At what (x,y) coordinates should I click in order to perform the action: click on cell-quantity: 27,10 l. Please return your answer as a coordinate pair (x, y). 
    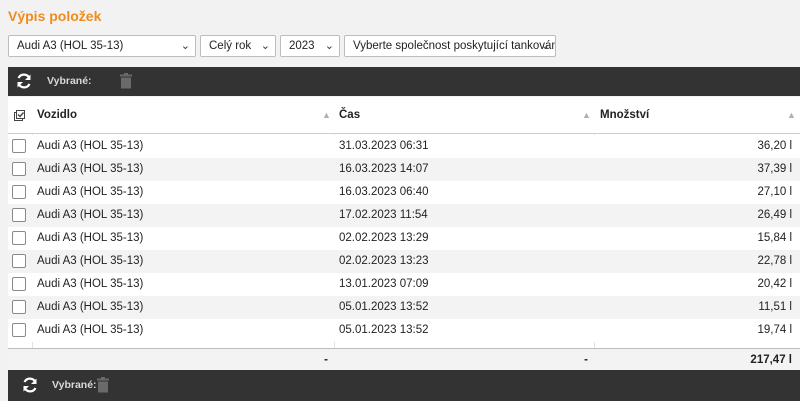
    Looking at the image, I should click on (774, 192).